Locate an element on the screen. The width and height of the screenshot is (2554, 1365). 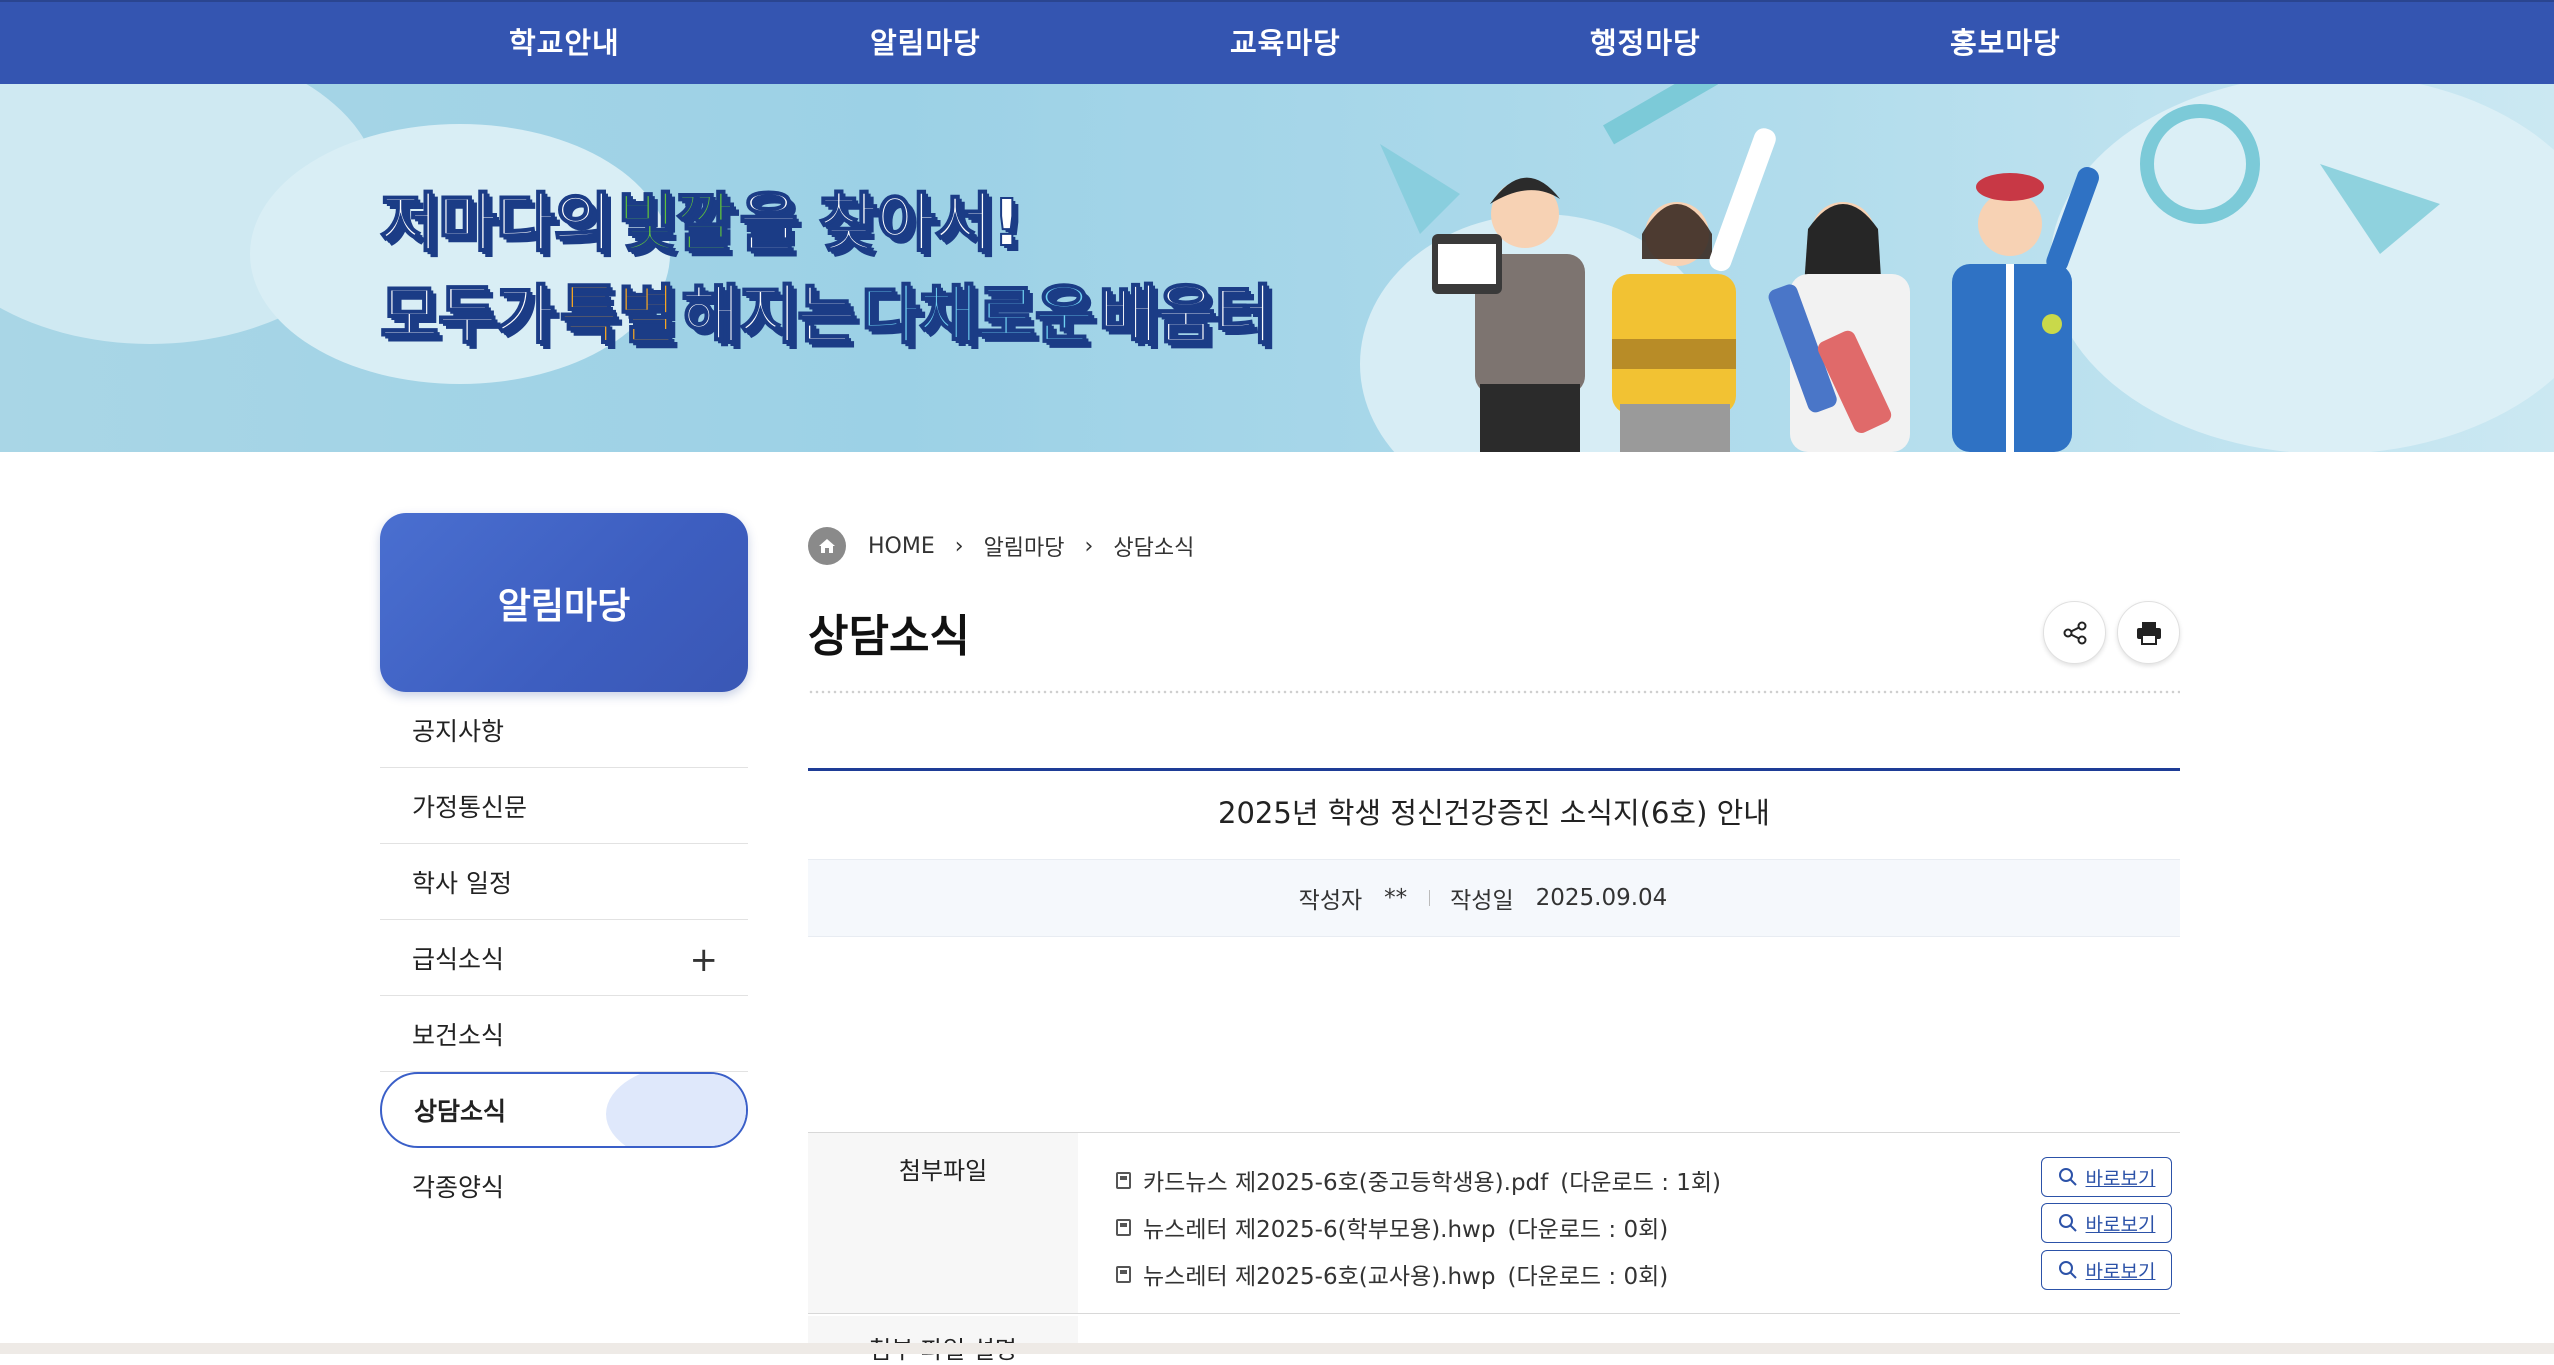
attachment-file-2: 뉴스레터 제2025-6(학부모용).hwp (다운로드 : 0회) is located at coordinates (1392, 1227).